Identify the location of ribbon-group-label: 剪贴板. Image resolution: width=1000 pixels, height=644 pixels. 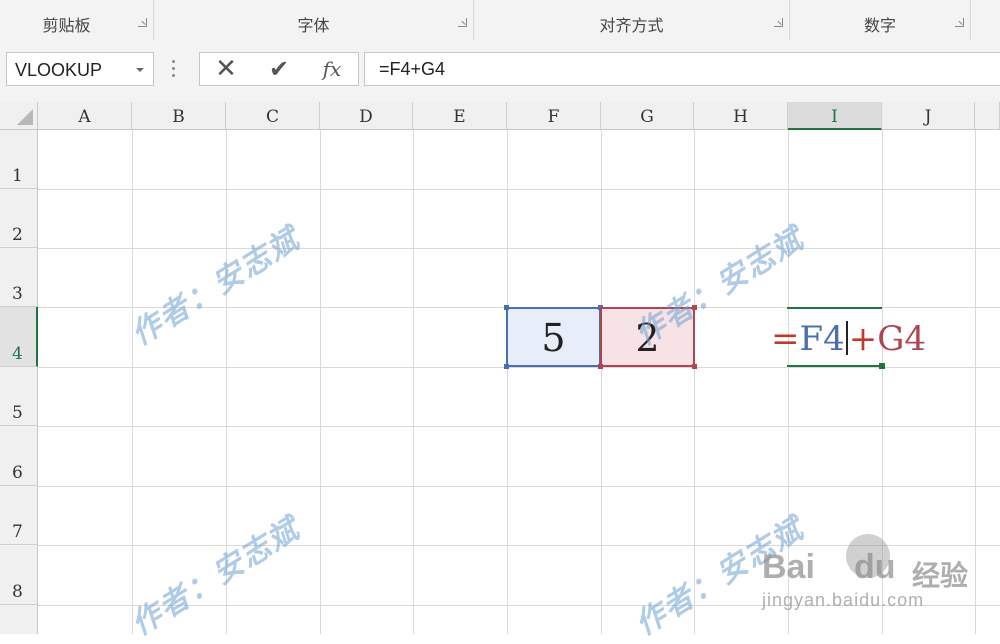
(66, 25).